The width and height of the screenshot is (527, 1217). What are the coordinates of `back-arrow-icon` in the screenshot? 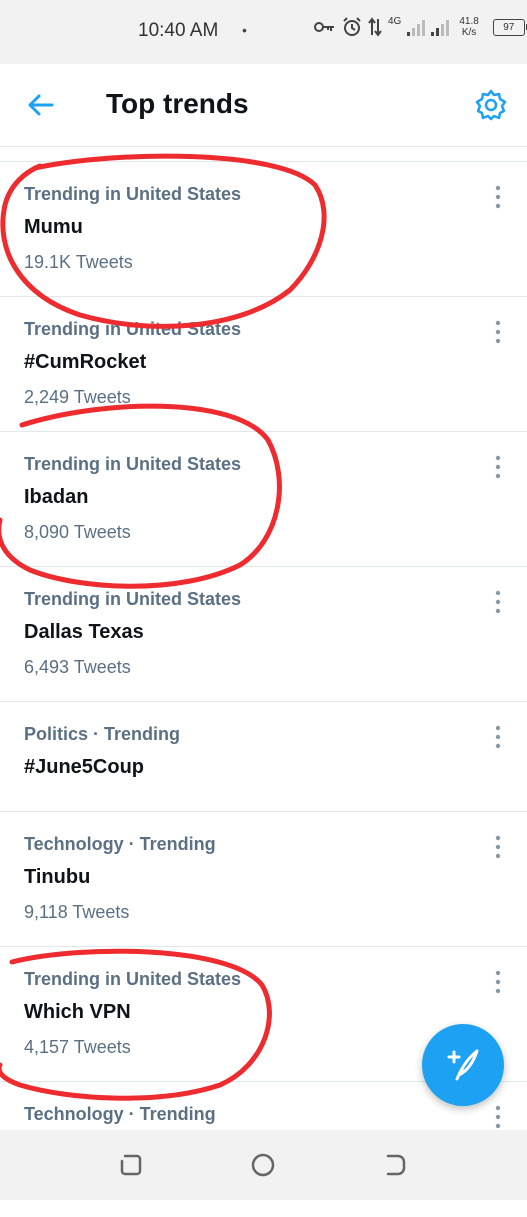 It's located at (41, 105).